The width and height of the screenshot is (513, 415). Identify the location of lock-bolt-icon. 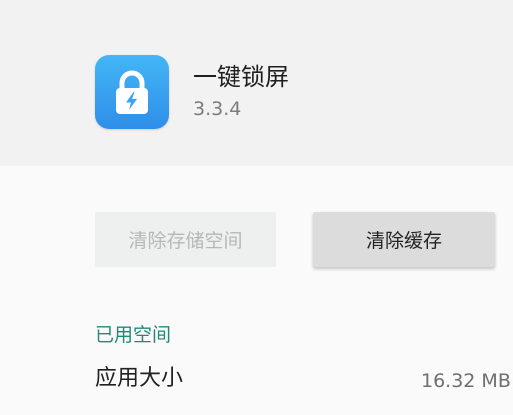
(132, 92).